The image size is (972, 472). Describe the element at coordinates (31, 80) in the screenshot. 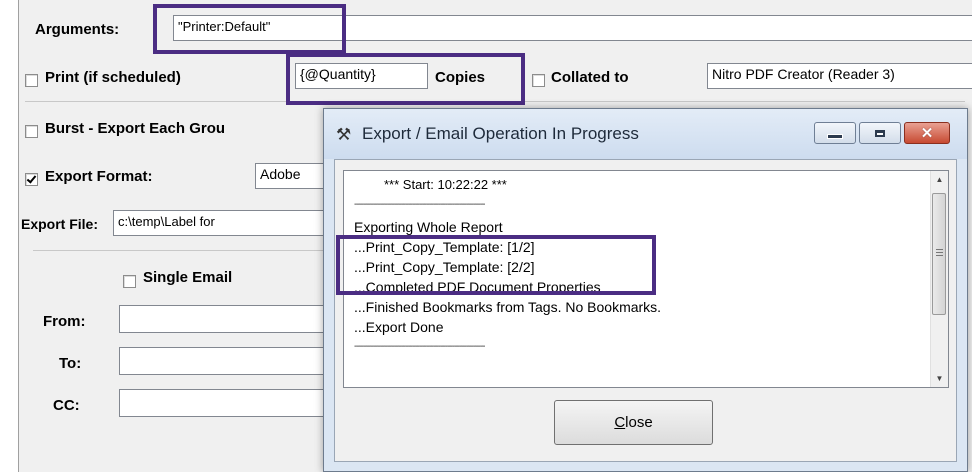

I see `print-checkbox` at that location.